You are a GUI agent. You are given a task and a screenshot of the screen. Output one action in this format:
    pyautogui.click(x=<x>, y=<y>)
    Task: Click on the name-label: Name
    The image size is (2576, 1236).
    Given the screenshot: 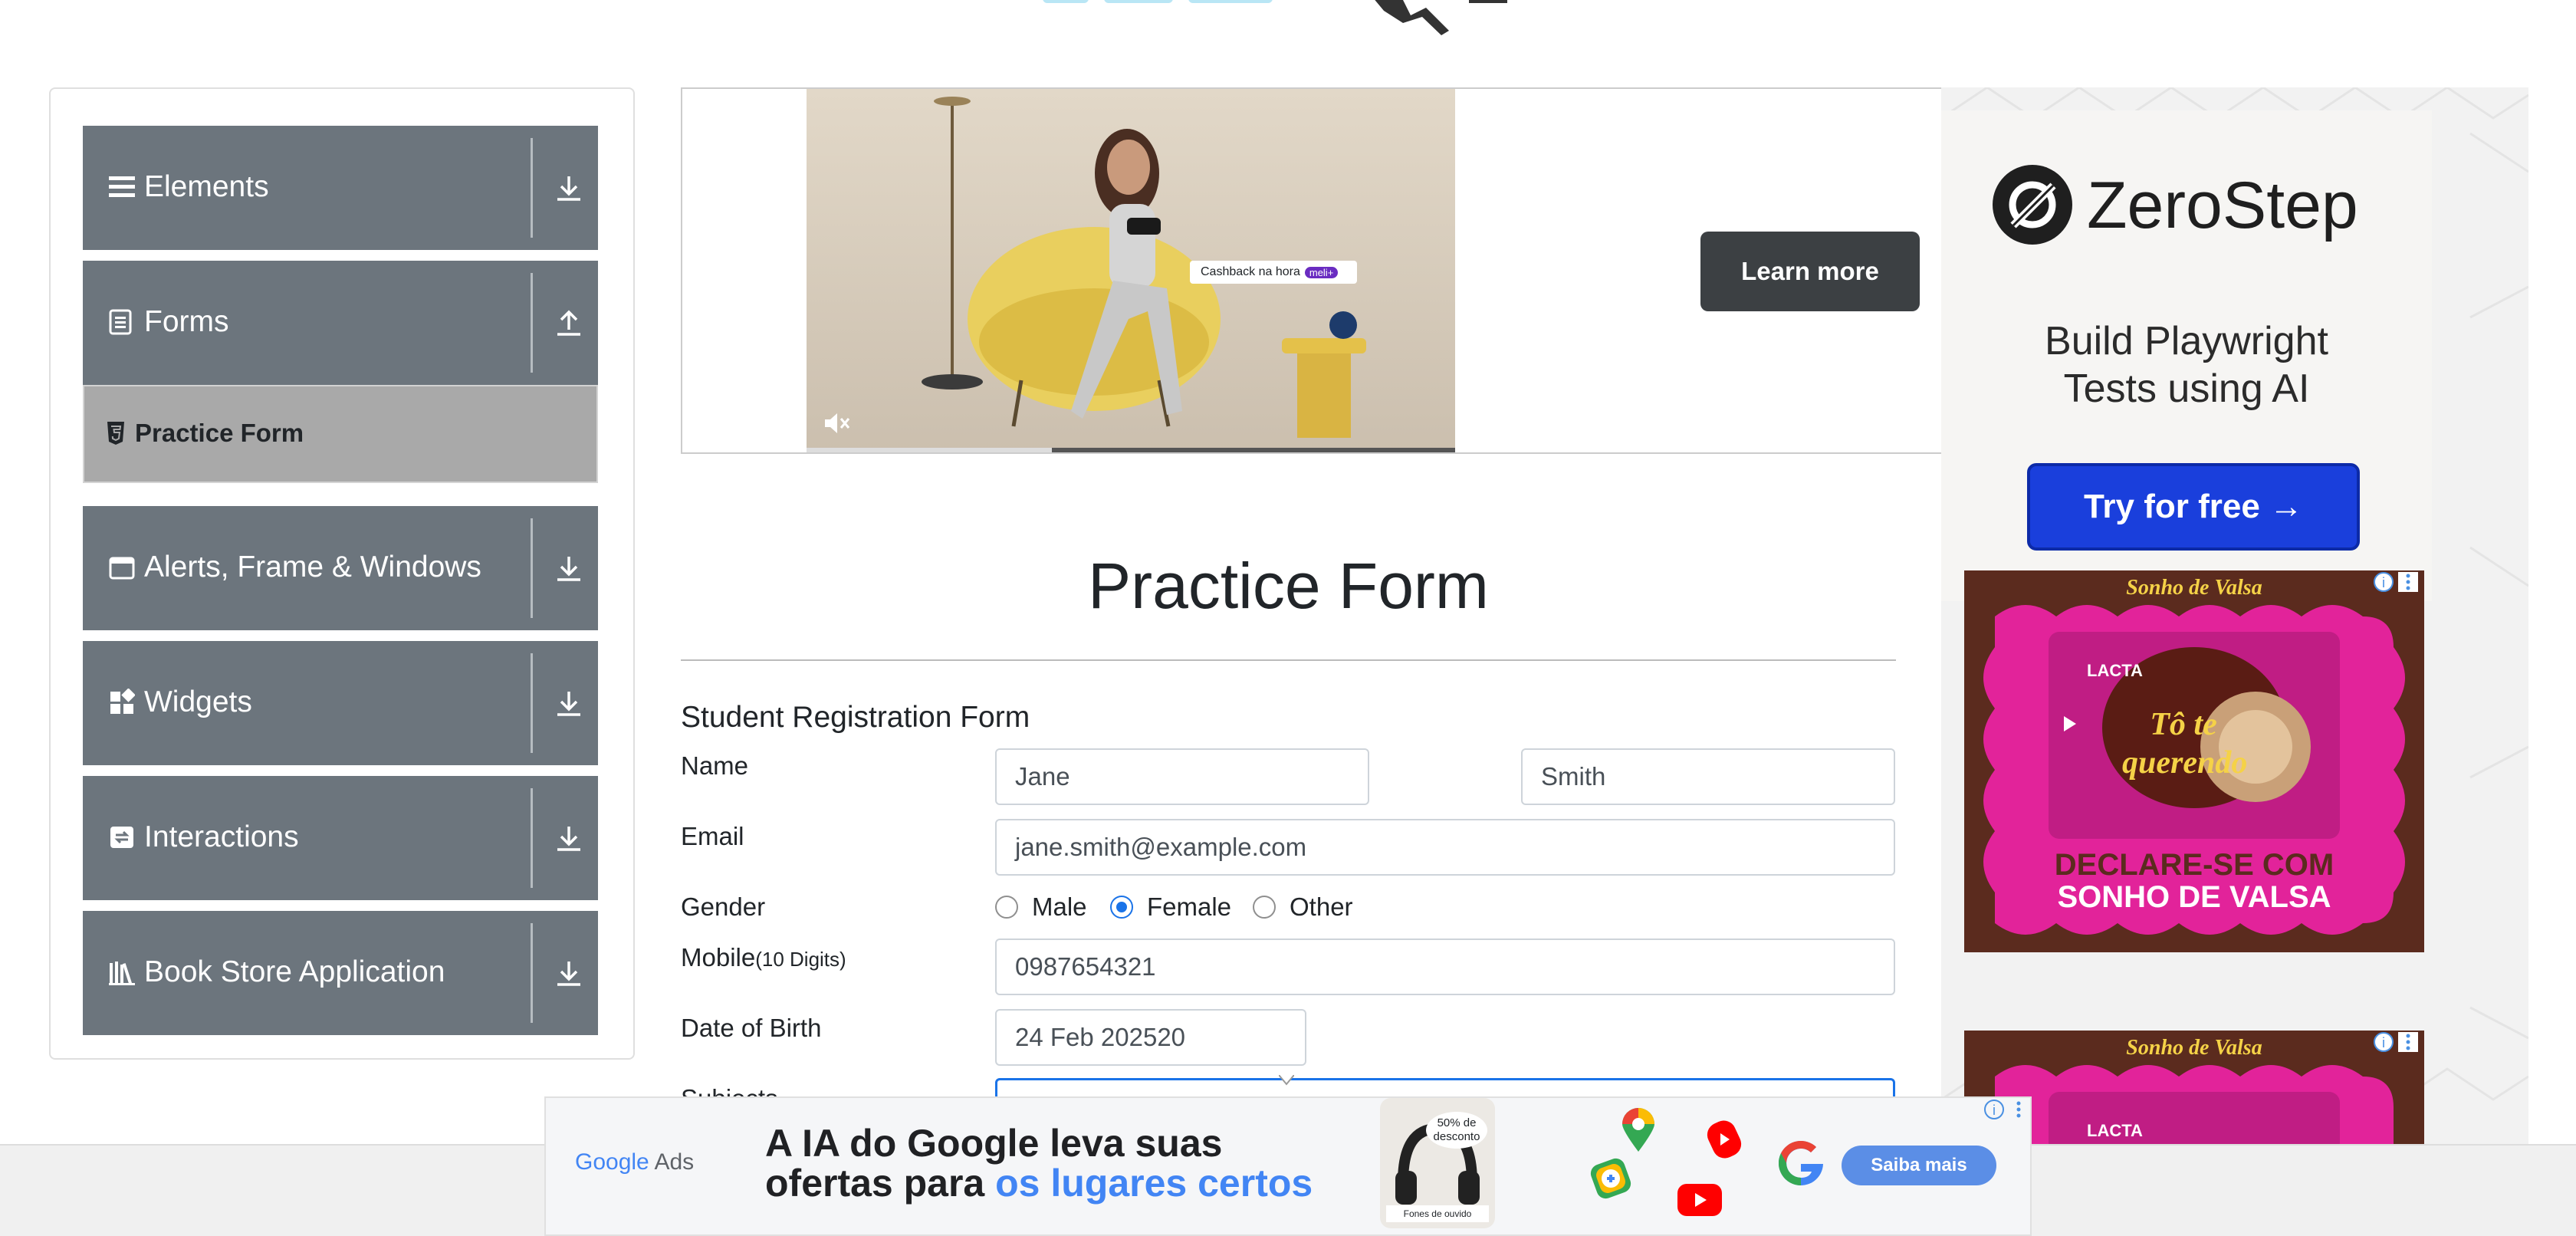 What is the action you would take?
    pyautogui.click(x=715, y=765)
    